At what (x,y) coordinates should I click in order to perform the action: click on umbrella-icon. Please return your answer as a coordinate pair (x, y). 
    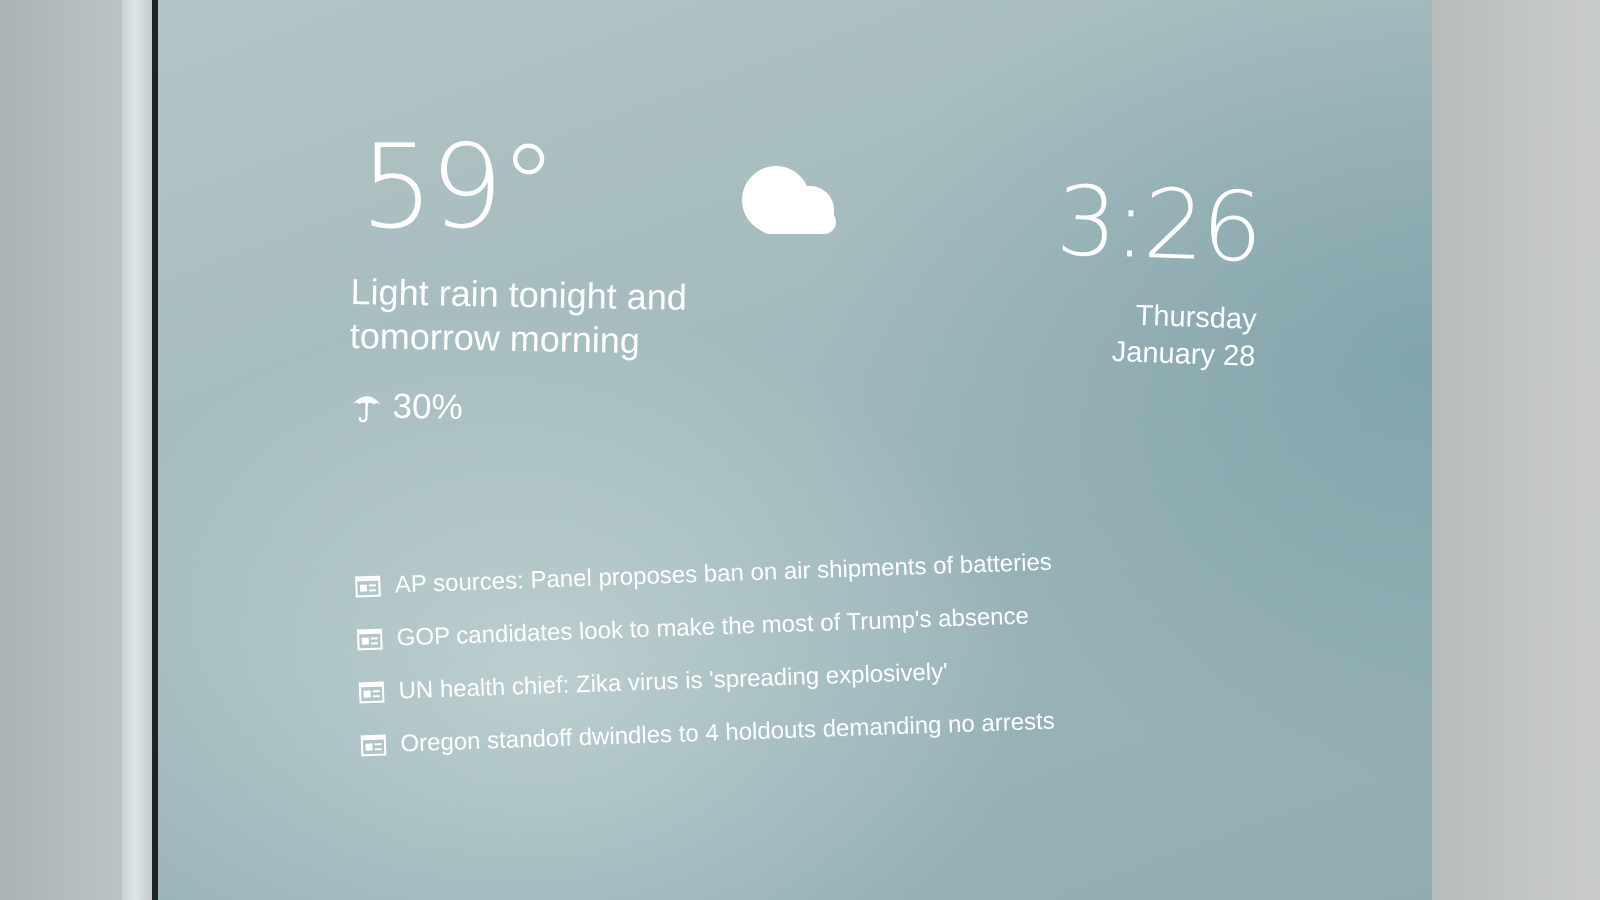
    Looking at the image, I should click on (366, 409).